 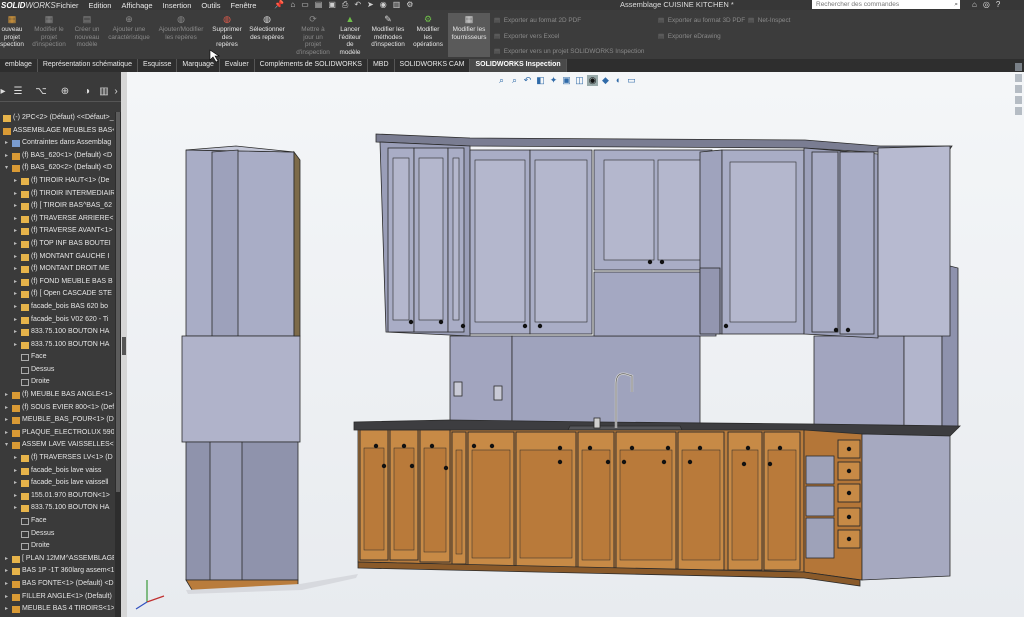 What do you see at coordinates (629, 210) in the screenshot?
I see `upper-hood-door-left` at bounding box center [629, 210].